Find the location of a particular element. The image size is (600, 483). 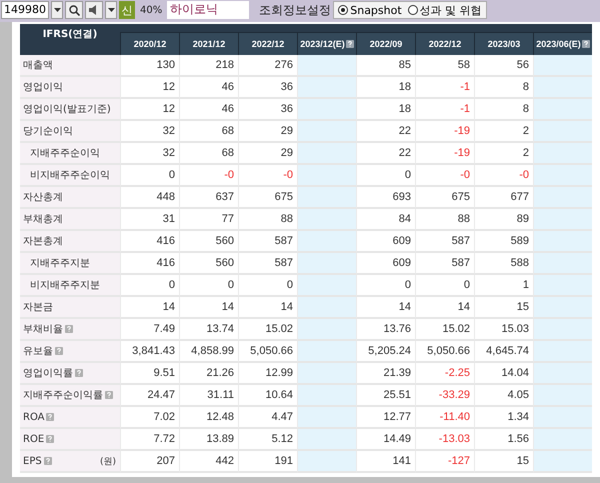

row-label: 자본금 is located at coordinates (70, 308).